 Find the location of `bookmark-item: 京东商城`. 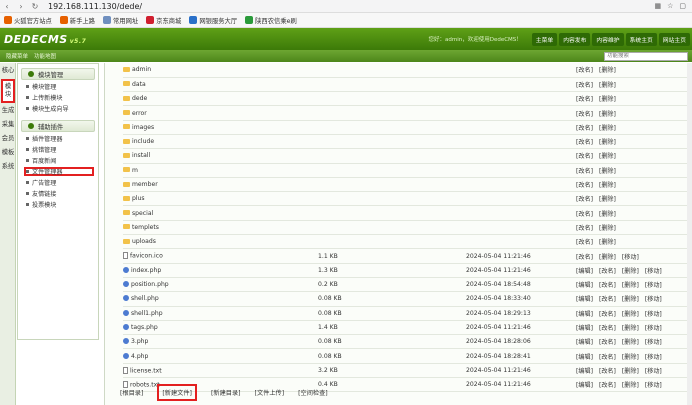

bookmark-item: 京东商城 is located at coordinates (163, 20).